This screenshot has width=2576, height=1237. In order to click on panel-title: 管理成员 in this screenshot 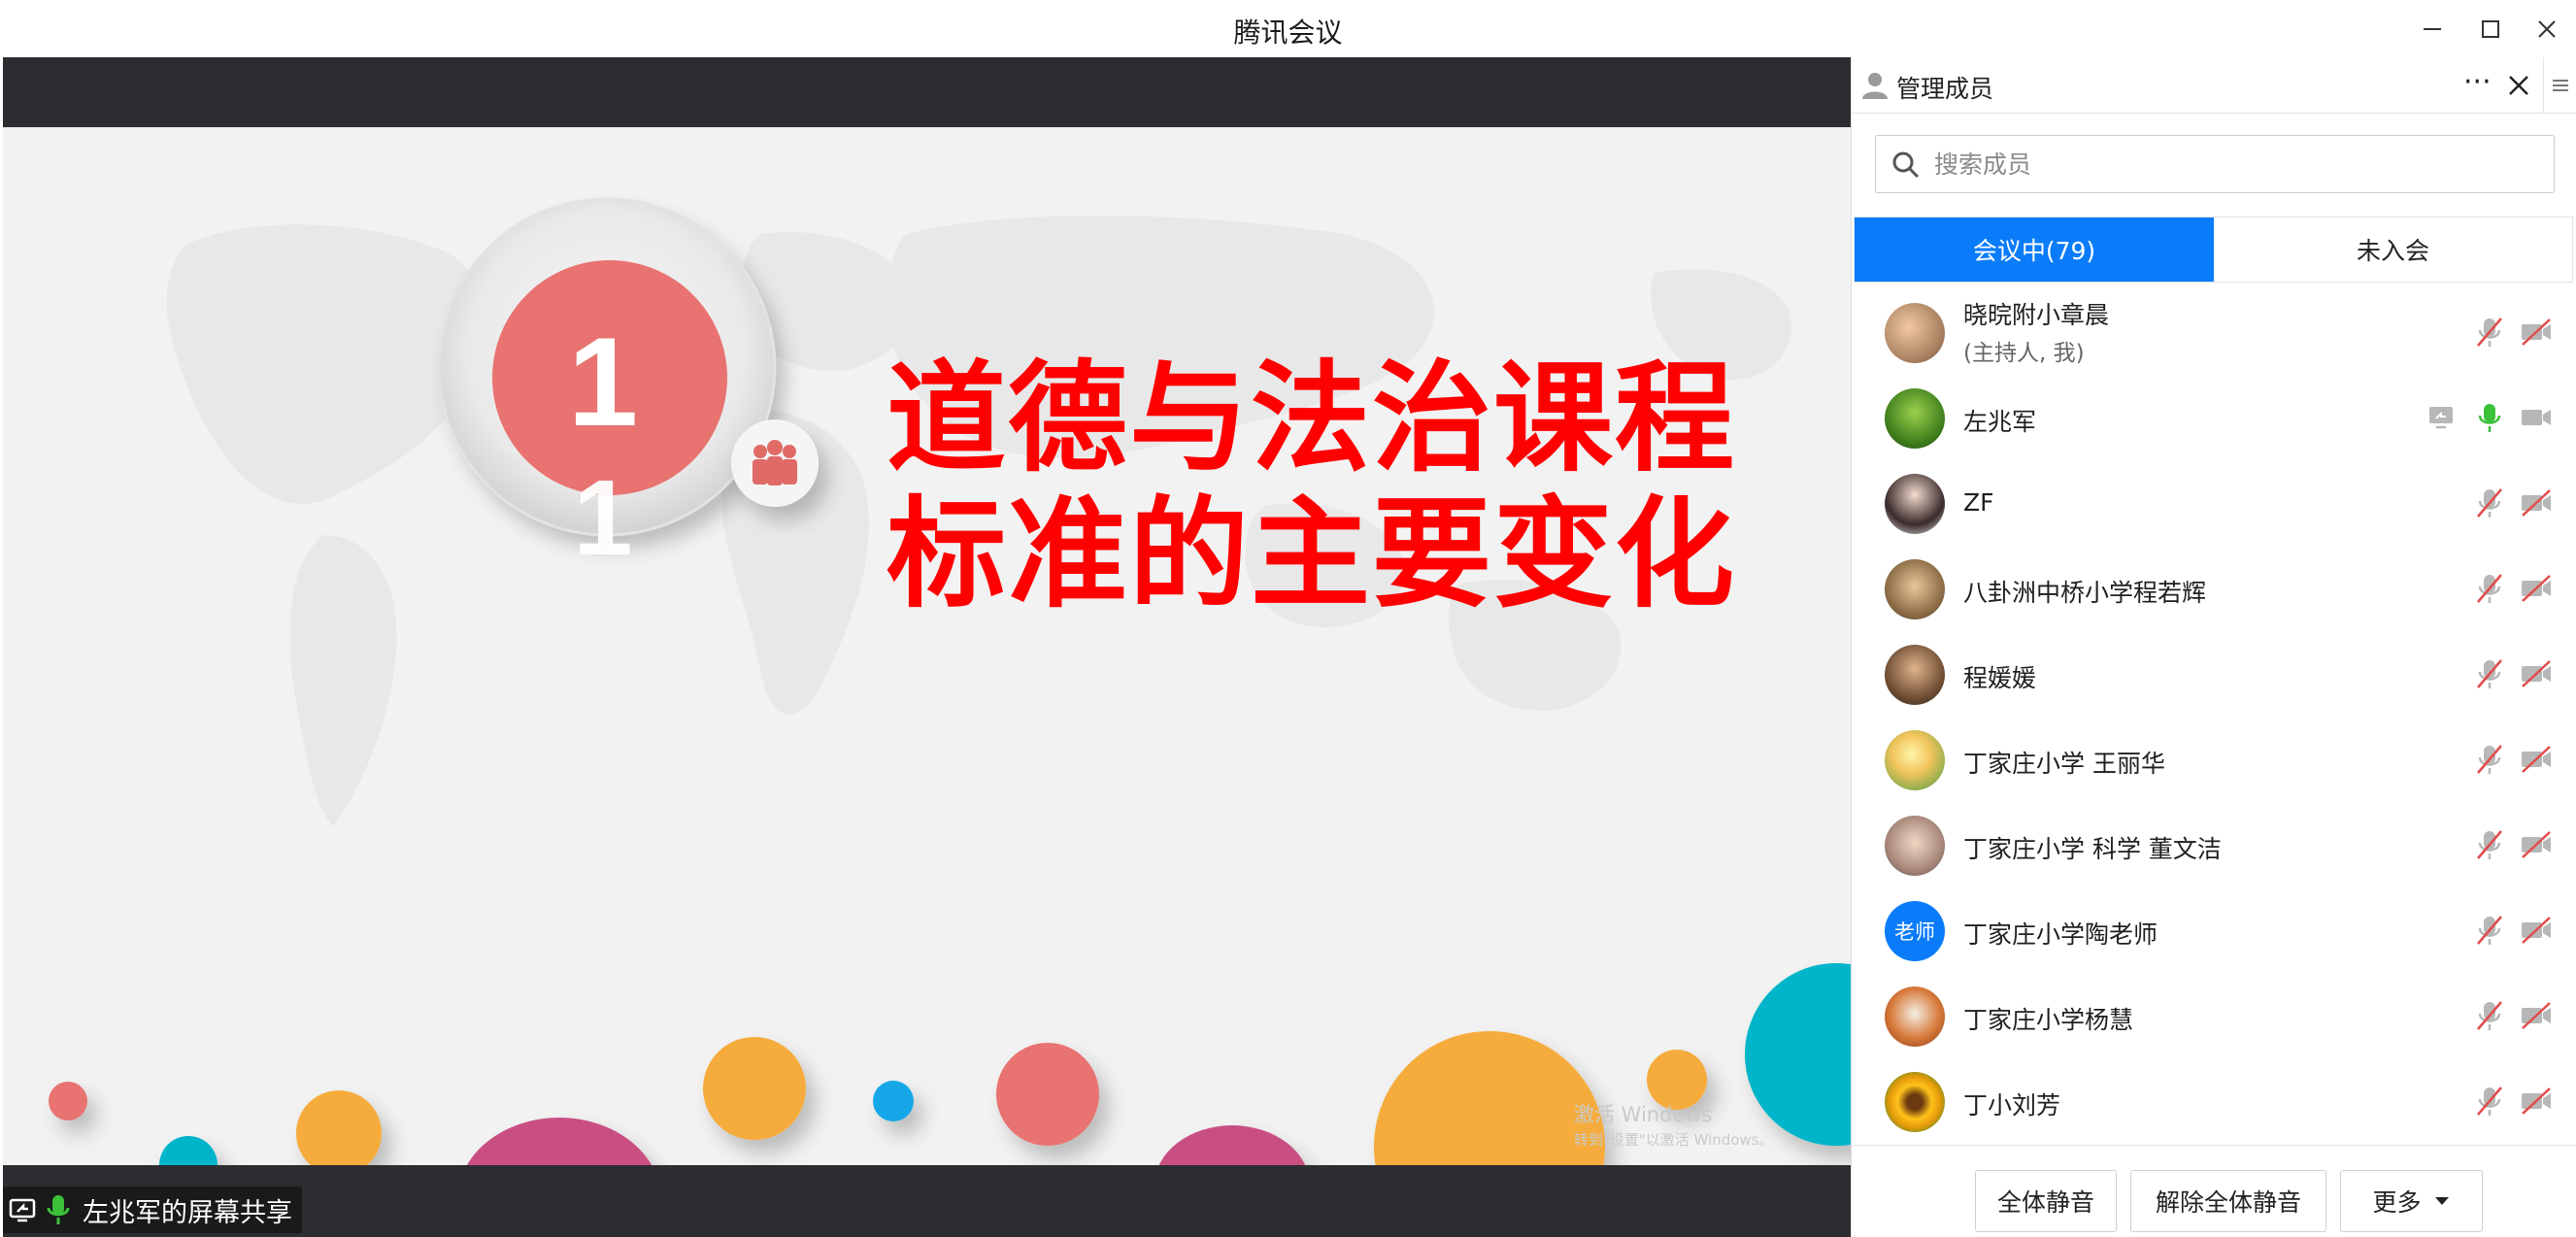, I will do `click(1945, 89)`.